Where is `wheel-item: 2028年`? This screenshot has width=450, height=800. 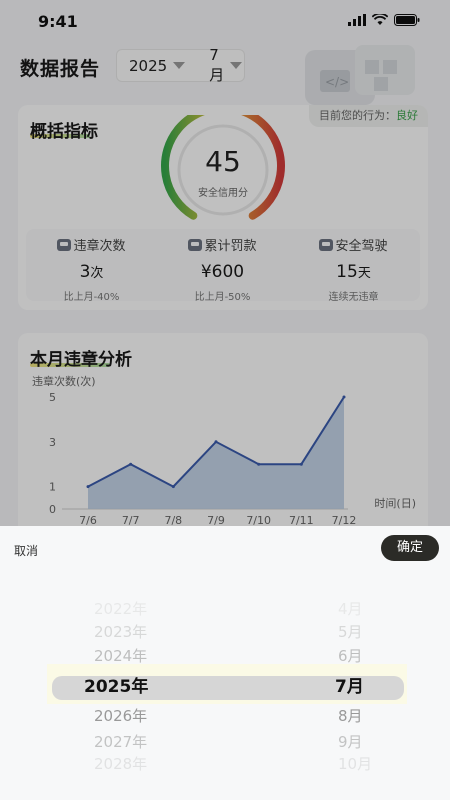 wheel-item: 2028年 is located at coordinates (152, 764).